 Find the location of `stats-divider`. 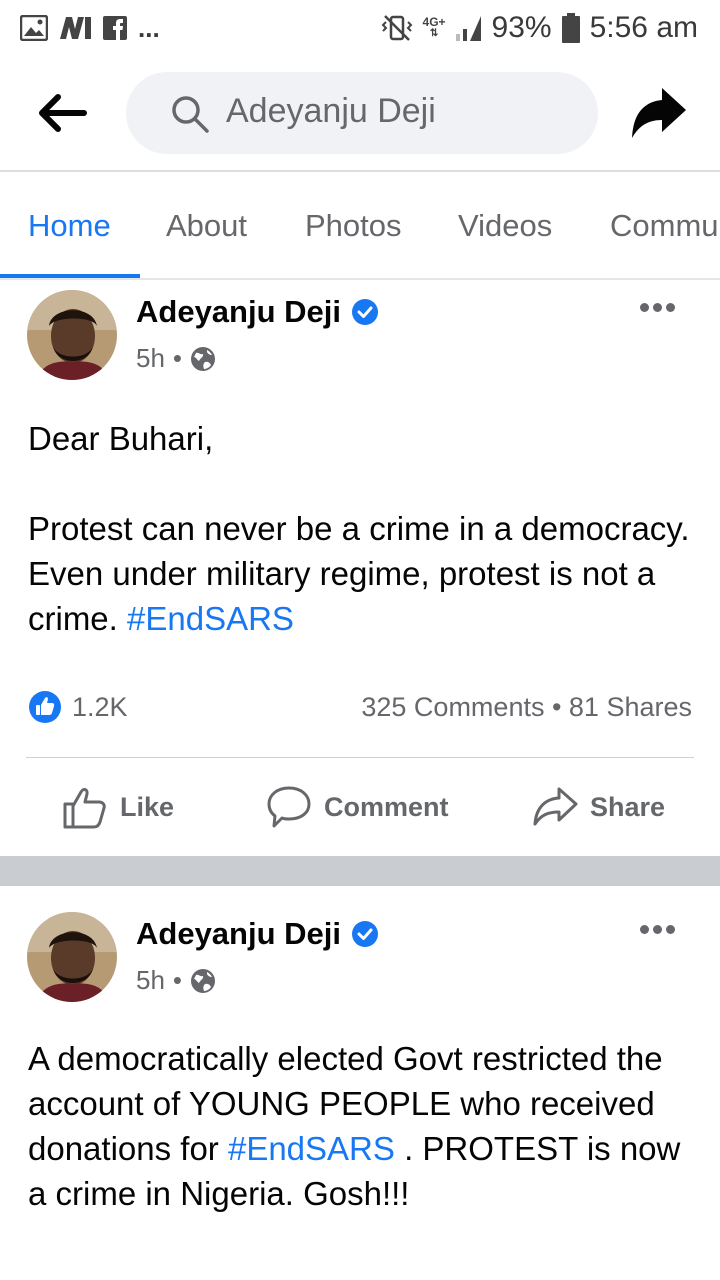

stats-divider is located at coordinates (360, 757).